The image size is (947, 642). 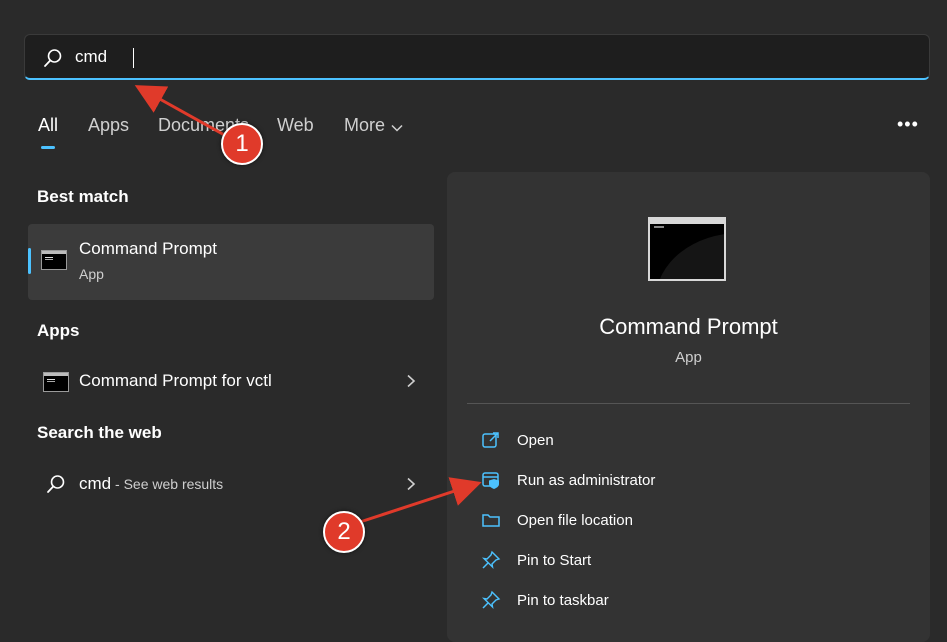 What do you see at coordinates (491, 520) in the screenshot?
I see `folder-icon` at bounding box center [491, 520].